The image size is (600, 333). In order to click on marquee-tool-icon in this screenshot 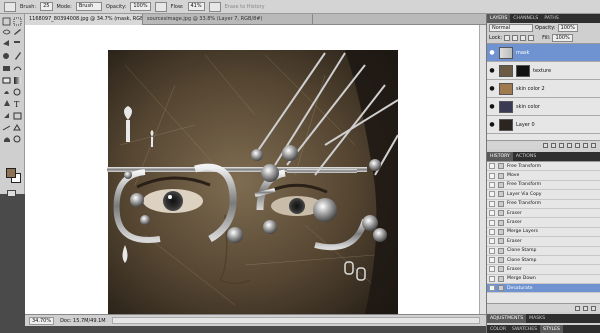, I will do `click(17, 21)`.